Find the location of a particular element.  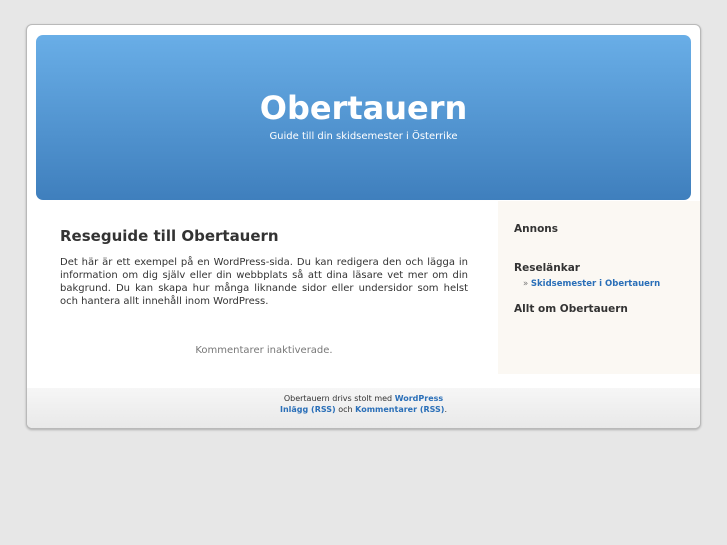

list-item: » Skidsemester i Obertauern is located at coordinates (591, 284).